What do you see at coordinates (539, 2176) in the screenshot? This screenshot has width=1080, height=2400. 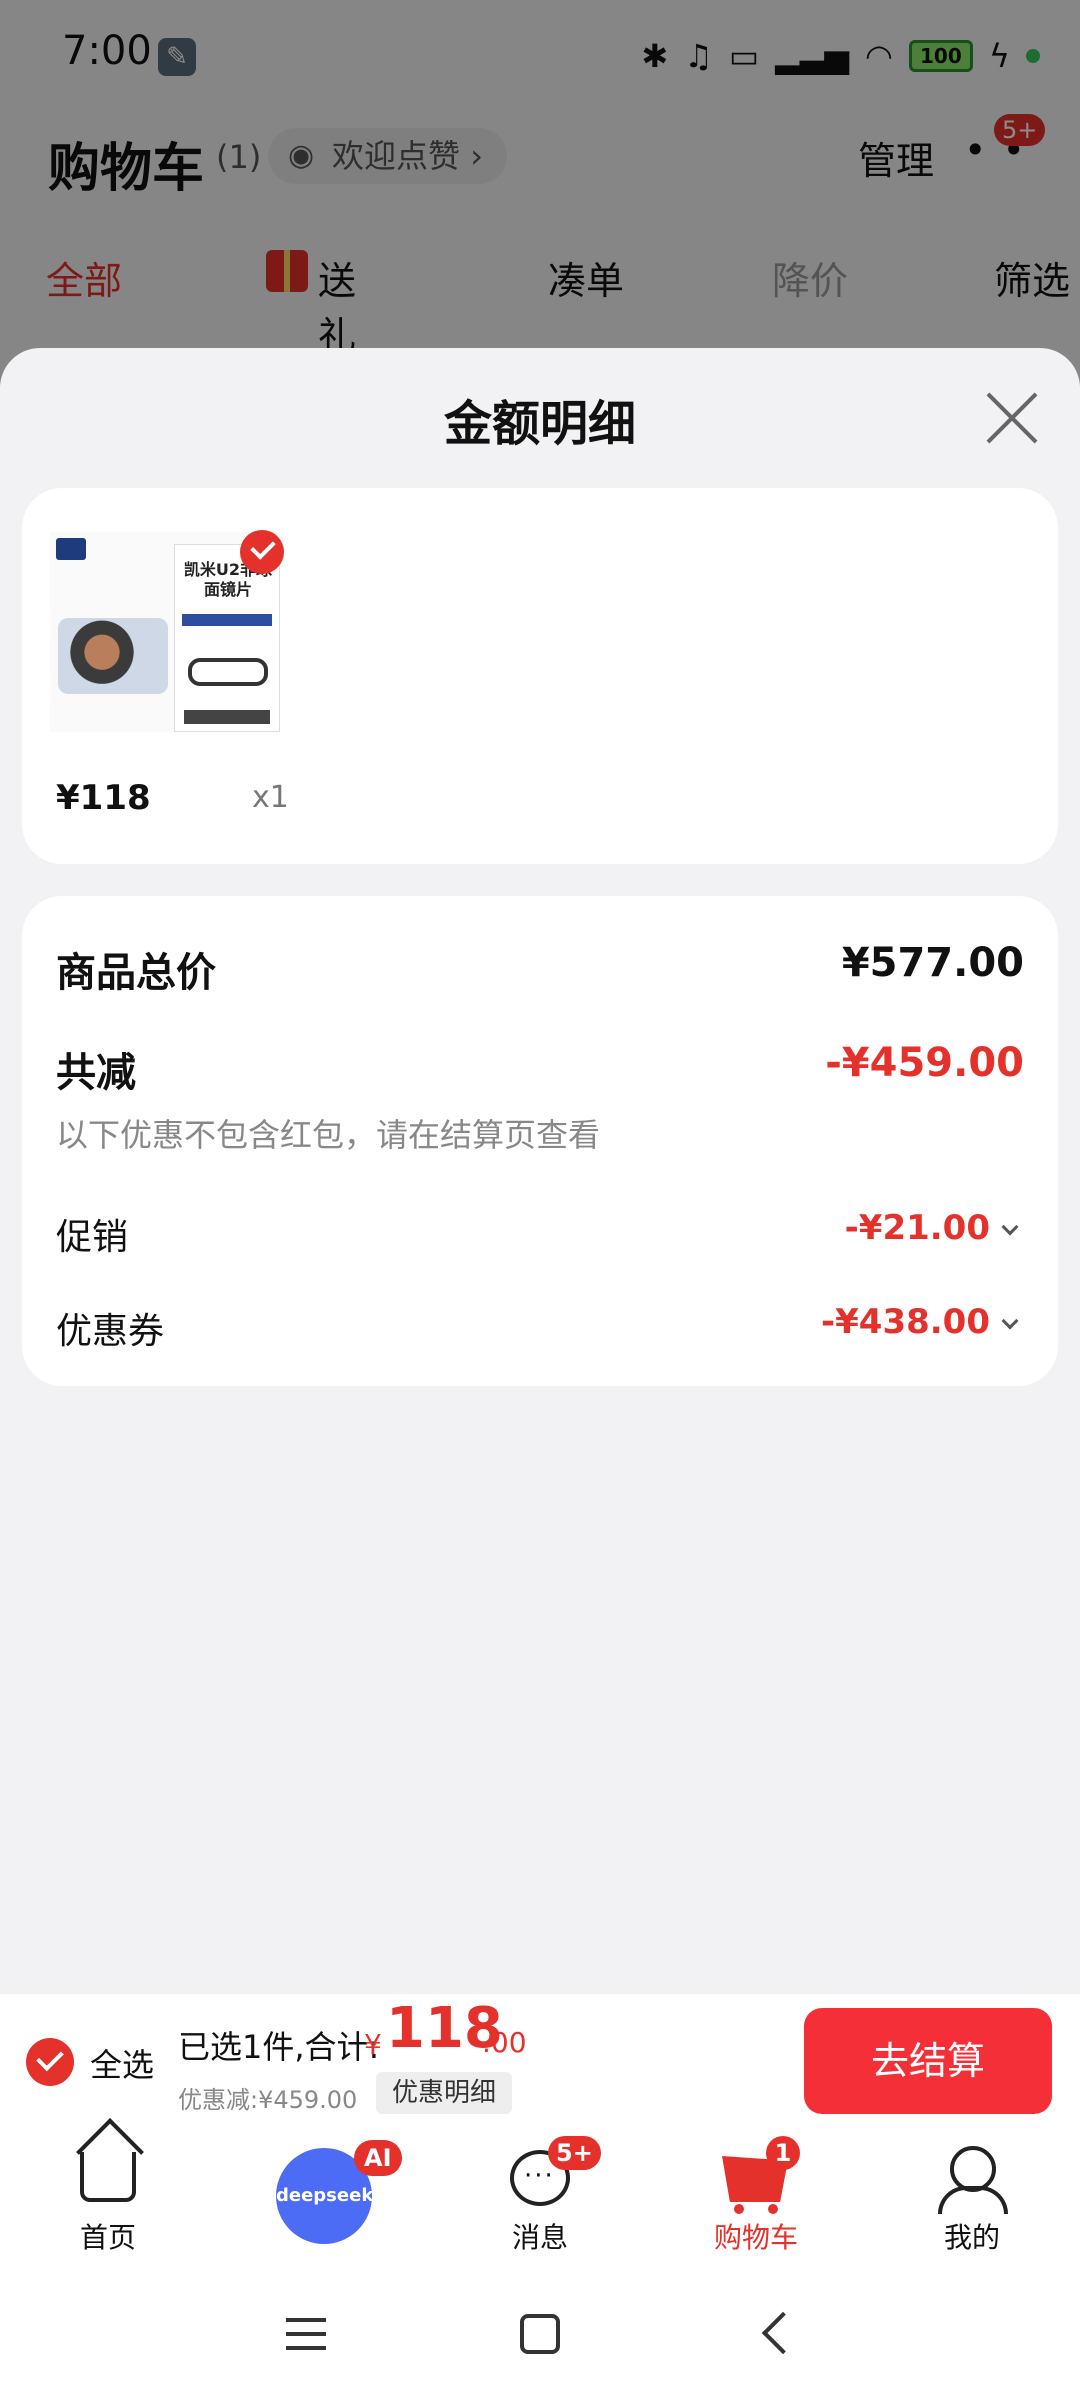 I see `chat-dots: ···` at bounding box center [539, 2176].